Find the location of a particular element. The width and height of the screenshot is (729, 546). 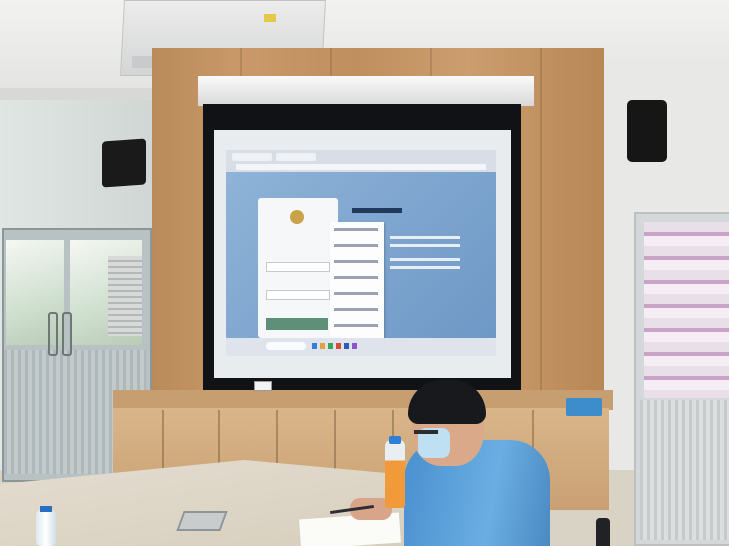

wood-seam is located at coordinates (541, 229).